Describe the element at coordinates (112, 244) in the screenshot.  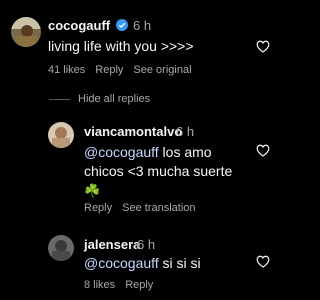
I see `reply-username: jalensera` at that location.